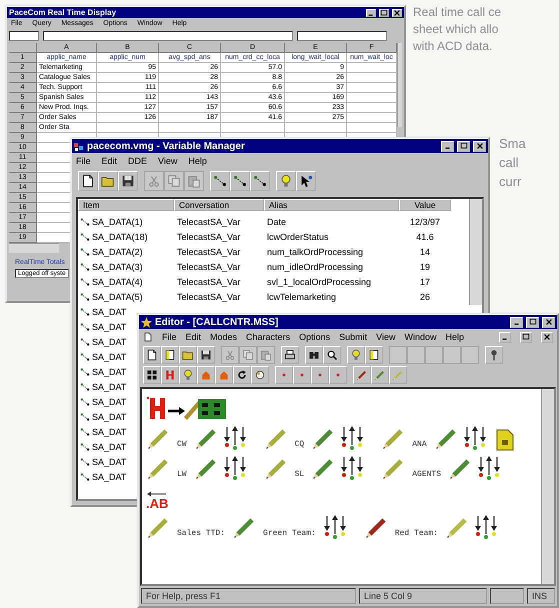  I want to click on menu-item: Submit, so click(353, 337).